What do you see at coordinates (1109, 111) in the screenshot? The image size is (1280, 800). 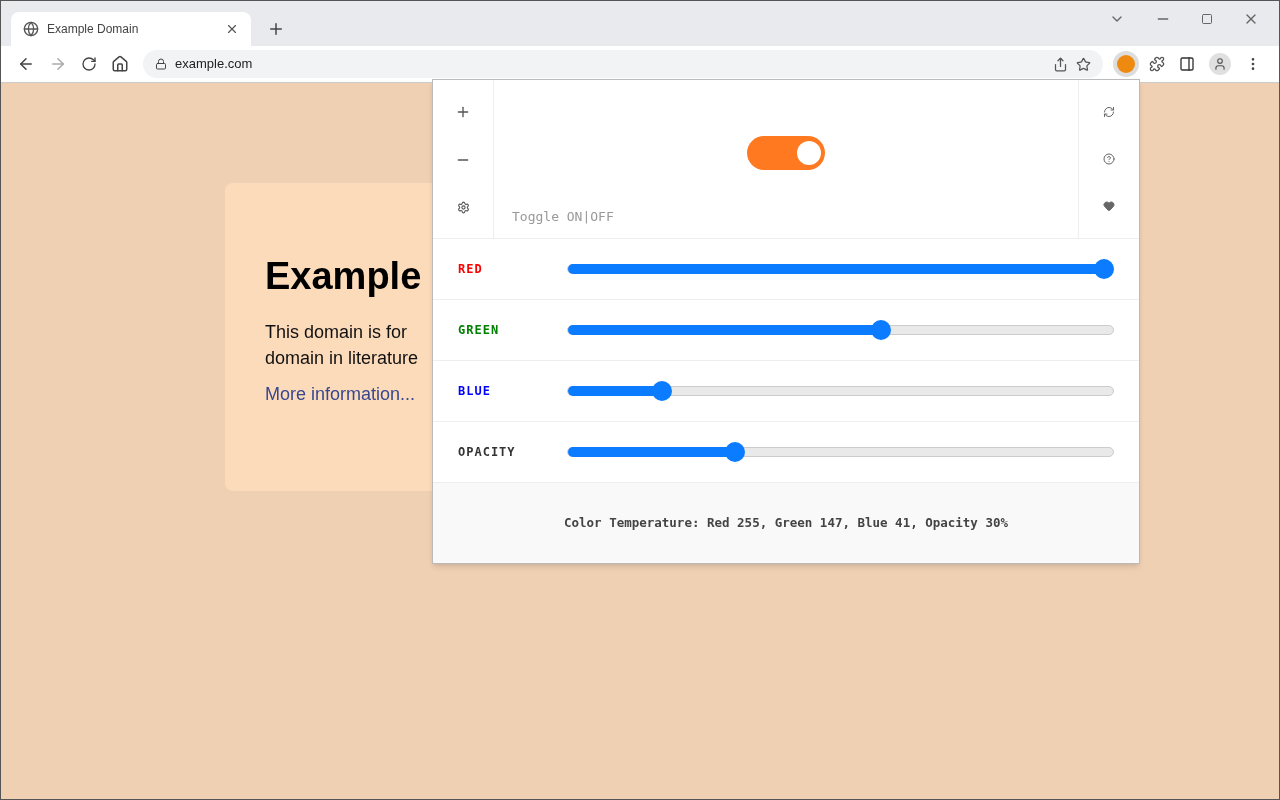 I see `refresh-icon` at bounding box center [1109, 111].